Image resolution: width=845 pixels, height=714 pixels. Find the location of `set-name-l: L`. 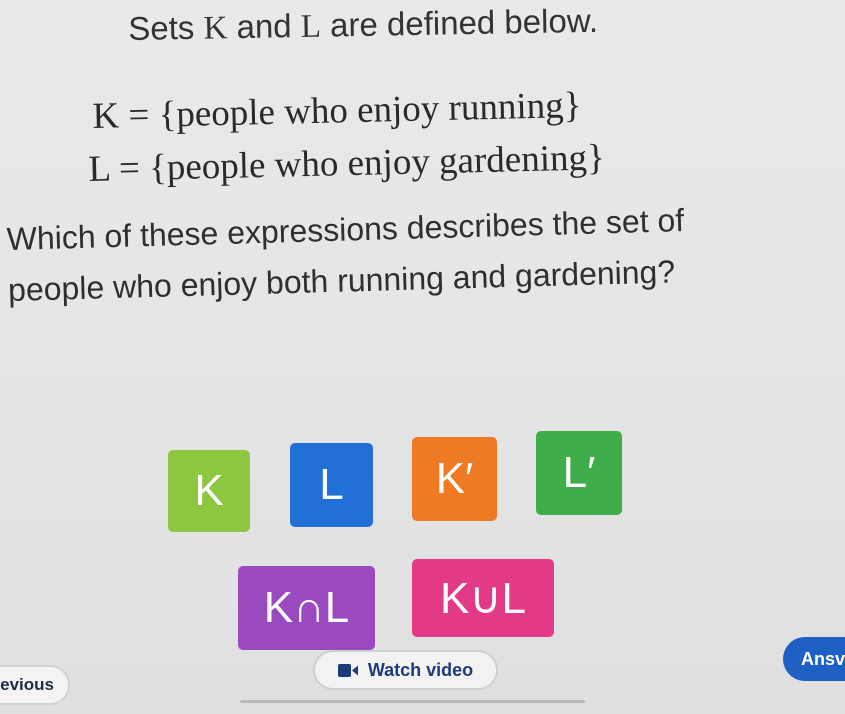

set-name-l: L is located at coordinates (311, 26).